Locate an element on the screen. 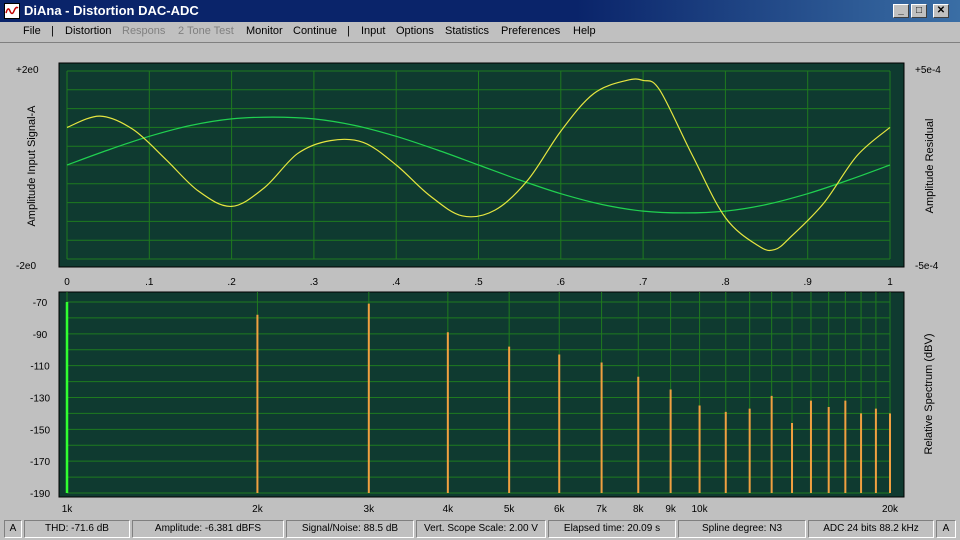 This screenshot has height=540, width=960. spectrum-x-tick: 9k is located at coordinates (671, 509).